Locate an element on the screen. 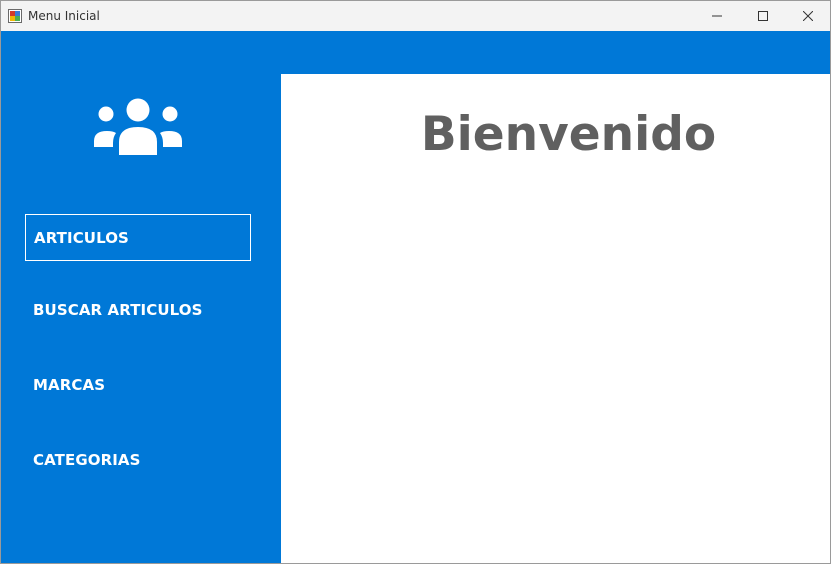 This screenshot has width=831, height=564. close-icon is located at coordinates (808, 16).